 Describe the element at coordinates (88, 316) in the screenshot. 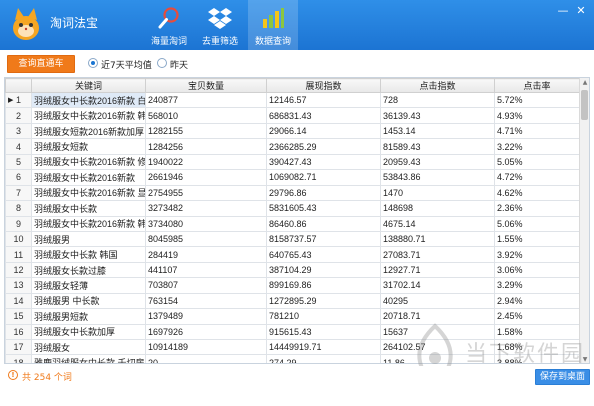

I see `keyword-cell: 羽绒服男短款` at that location.